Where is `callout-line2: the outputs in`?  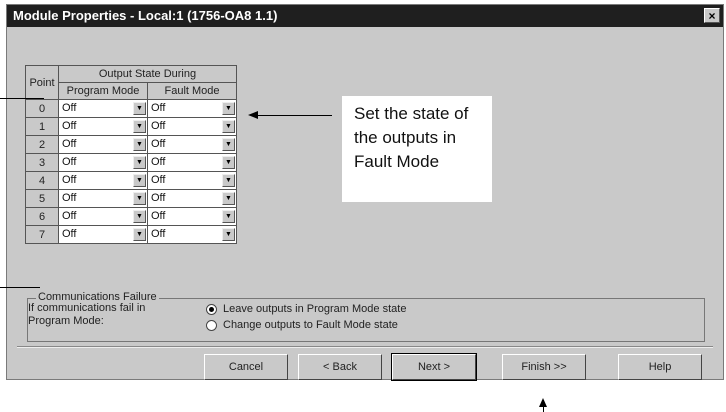
callout-line2: the outputs in is located at coordinates (405, 137).